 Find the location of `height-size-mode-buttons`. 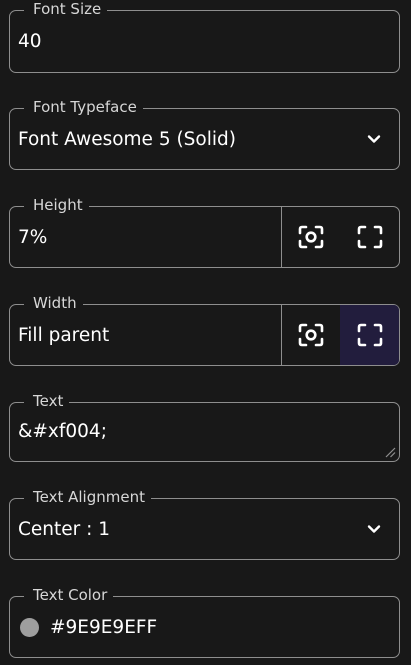

height-size-mode-buttons is located at coordinates (340, 237).